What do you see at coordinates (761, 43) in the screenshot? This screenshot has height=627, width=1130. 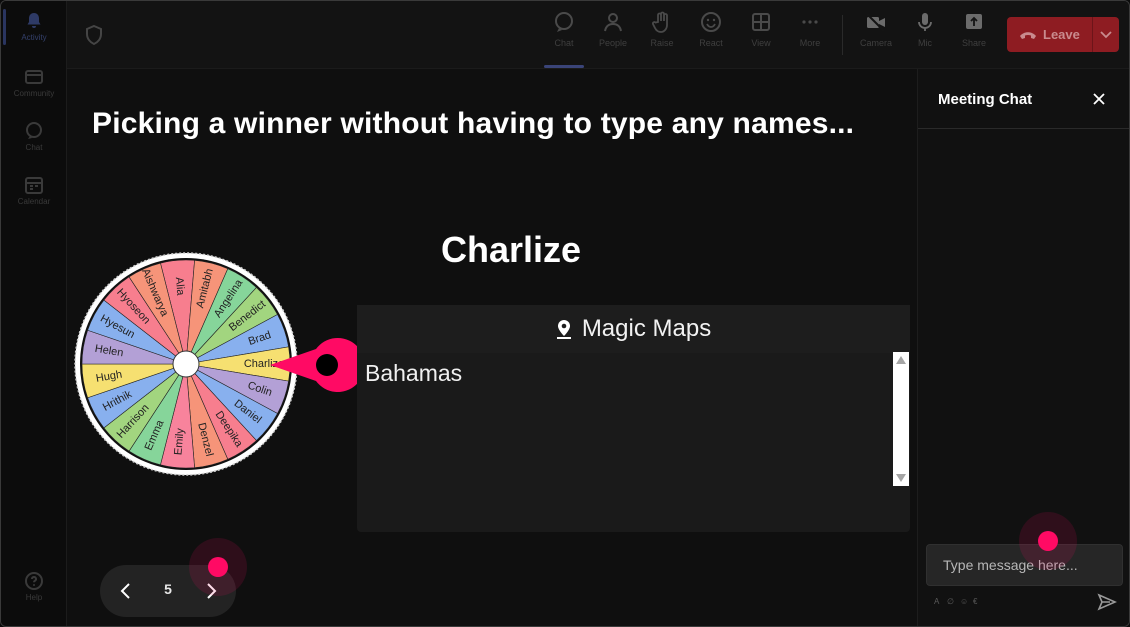 I see `view-label: View` at bounding box center [761, 43].